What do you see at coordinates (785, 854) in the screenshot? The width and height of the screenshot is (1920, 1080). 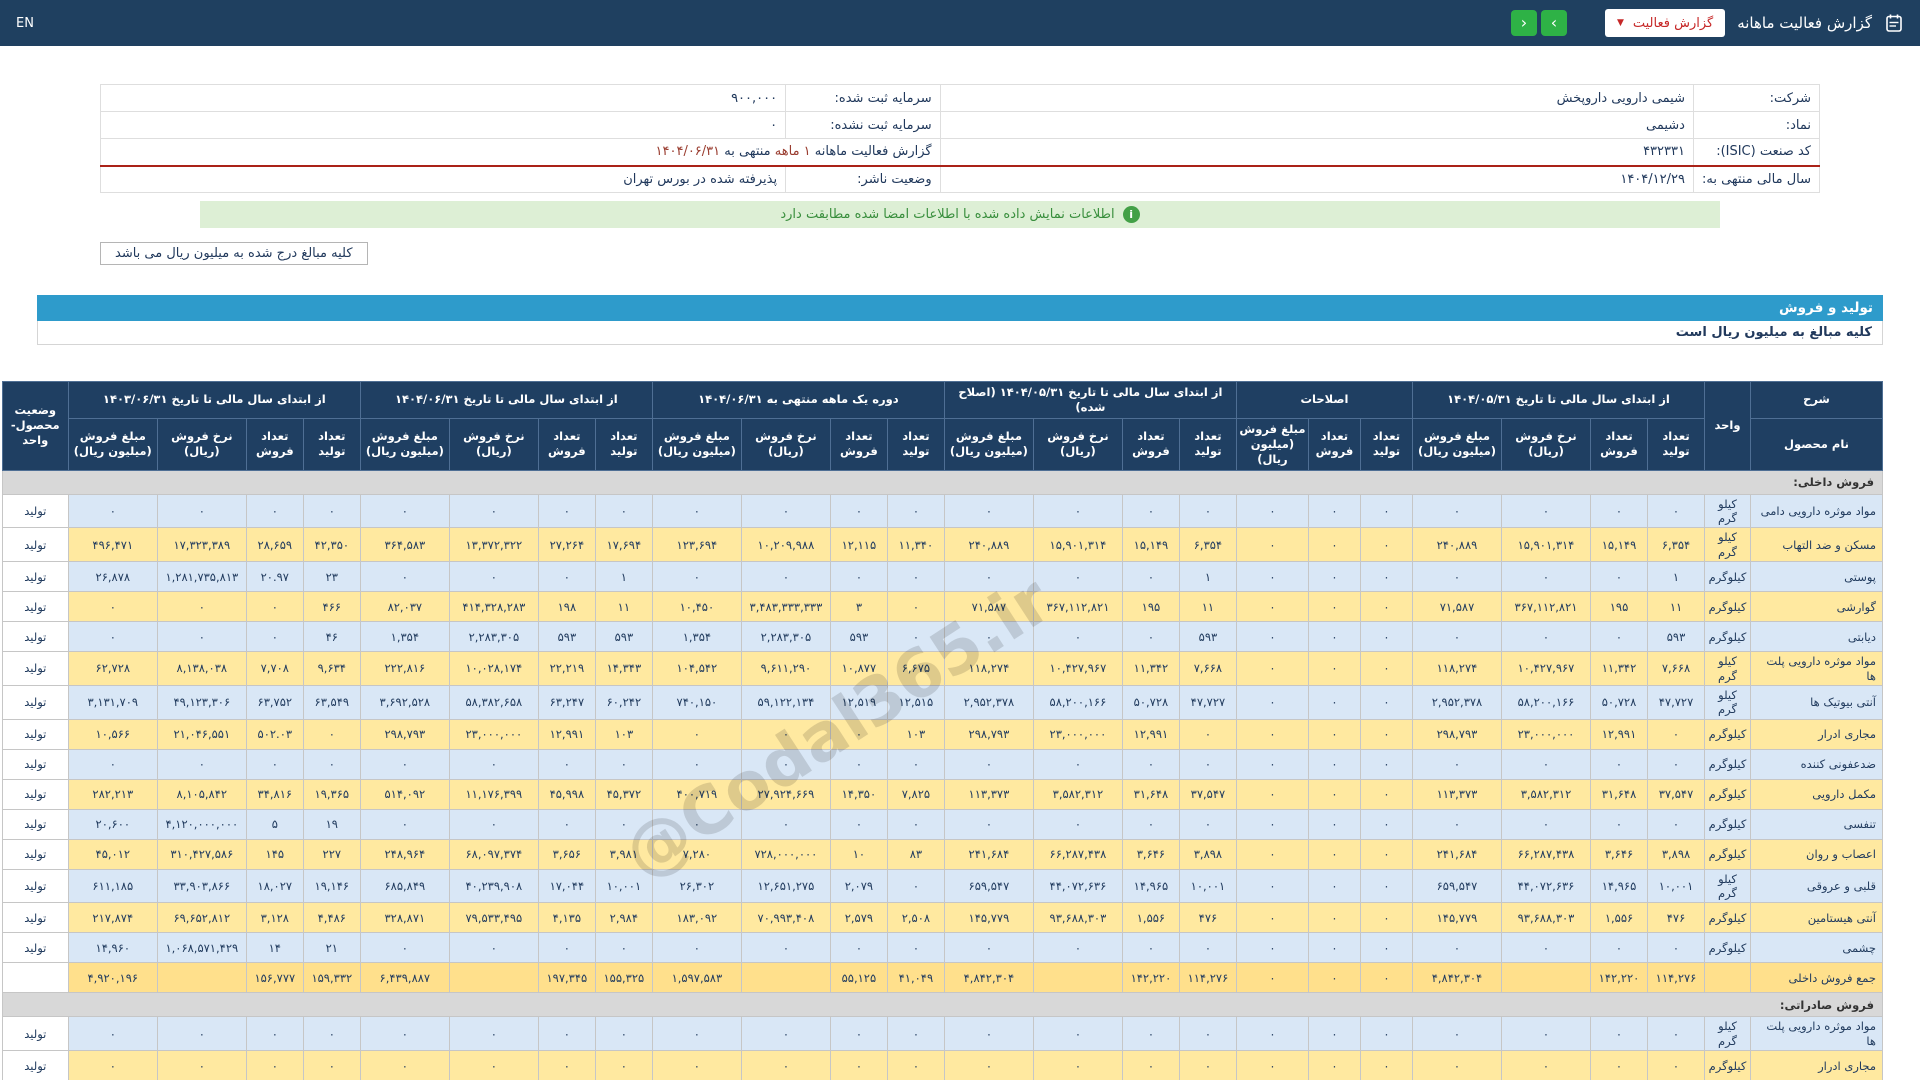 I see `table-cell: ۷۲۸,۰۰۰,۰۰۰` at bounding box center [785, 854].